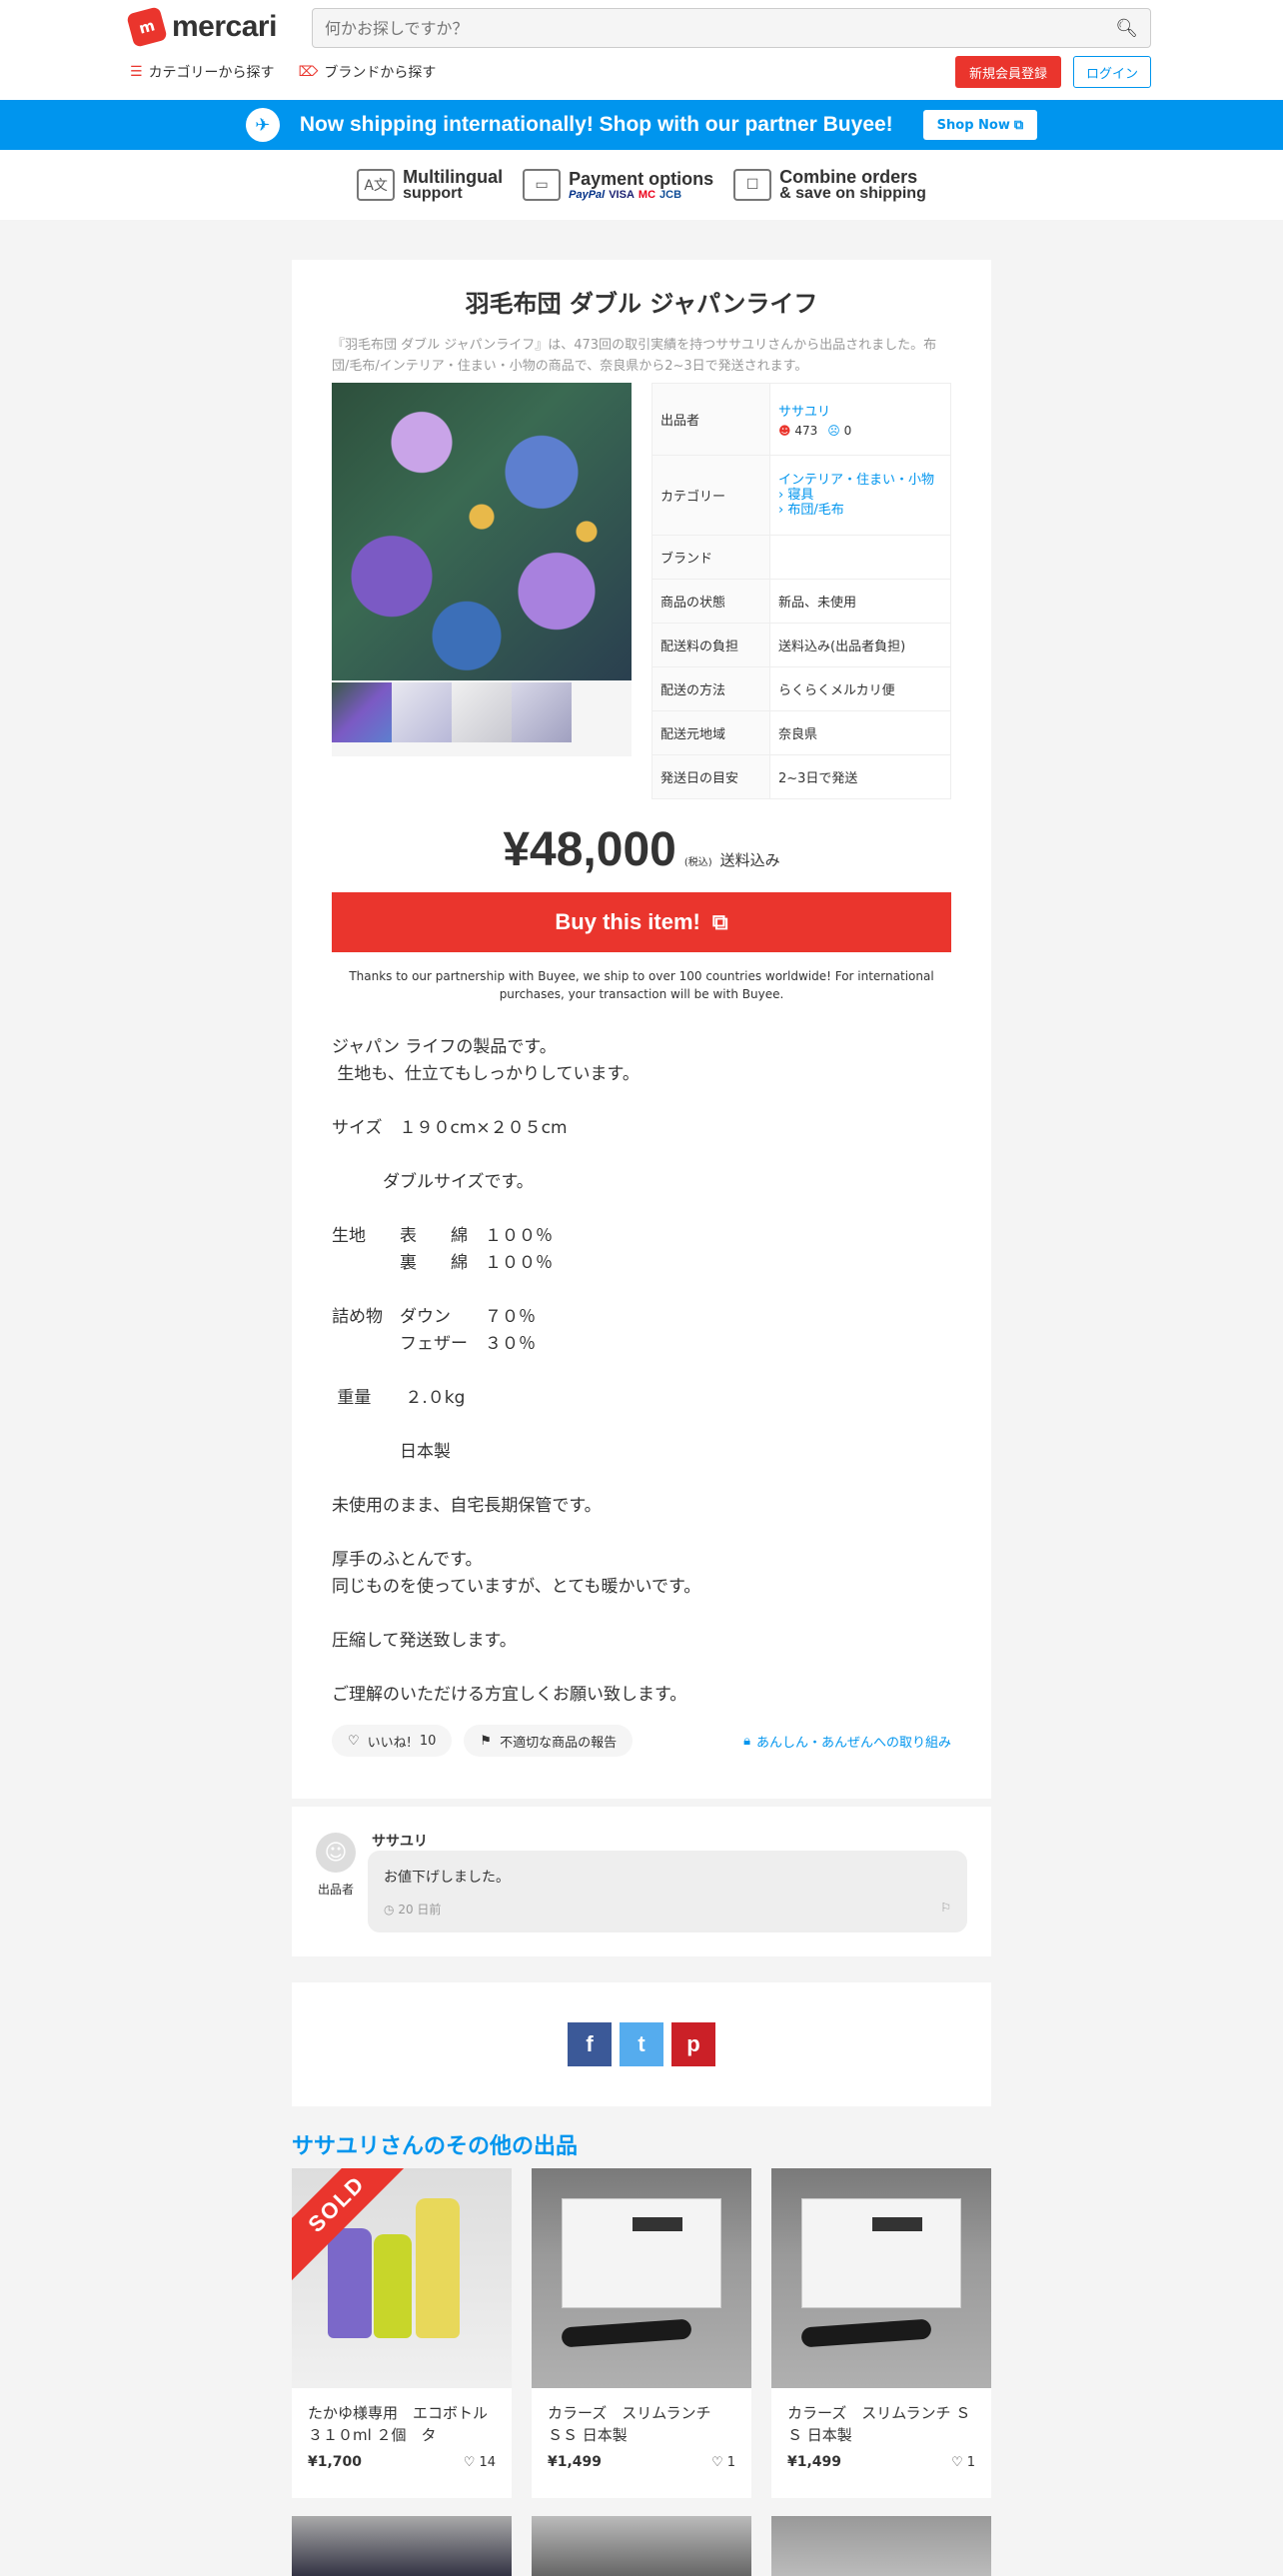  What do you see at coordinates (626, 2333) in the screenshot?
I see `strap-shape` at bounding box center [626, 2333].